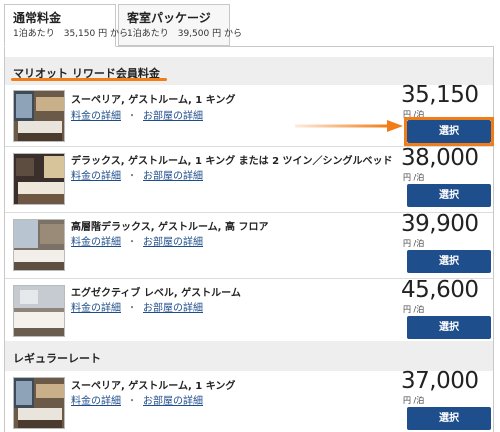  Describe the element at coordinates (440, 158) in the screenshot. I see `room-price: 38,000` at that location.